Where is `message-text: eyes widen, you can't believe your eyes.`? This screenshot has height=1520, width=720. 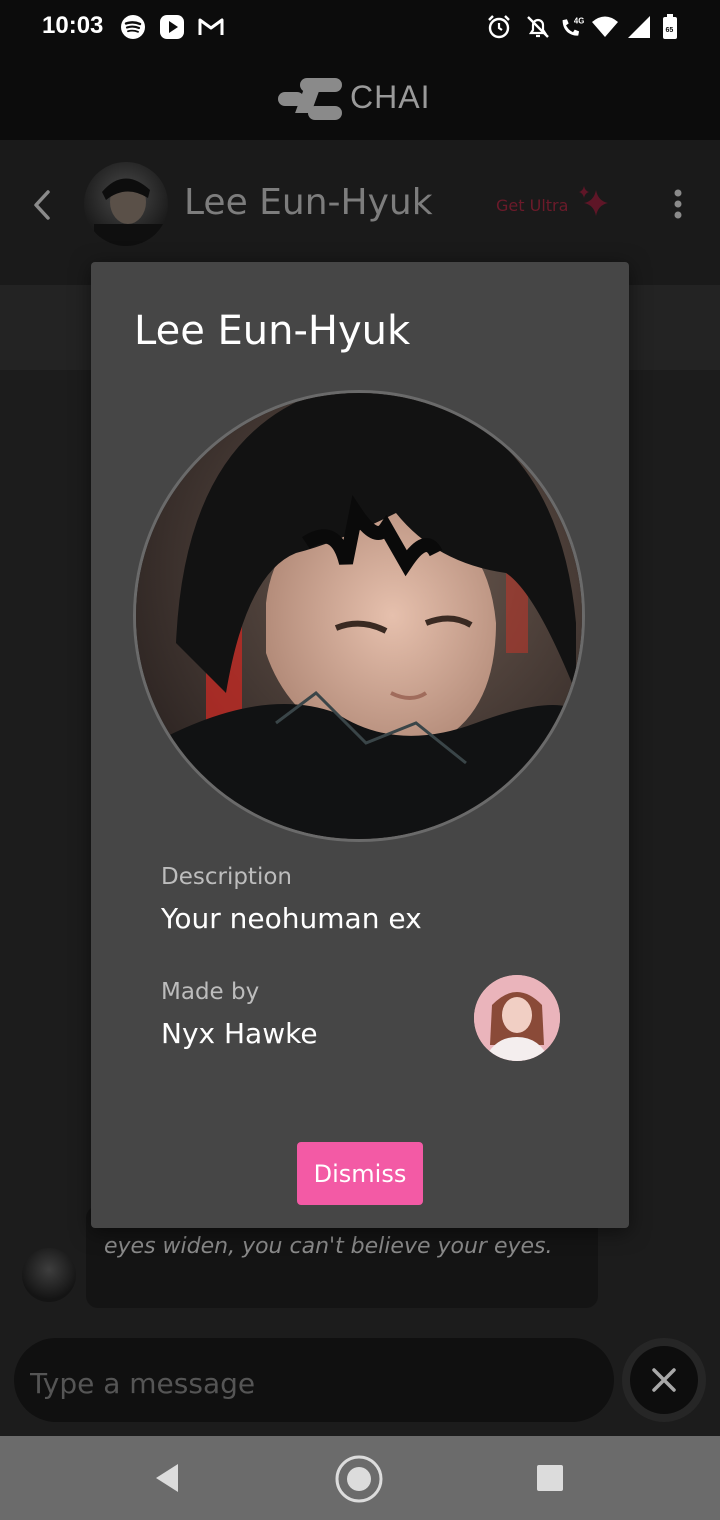
message-text: eyes widen, you can't believe your eyes. is located at coordinates (328, 1246).